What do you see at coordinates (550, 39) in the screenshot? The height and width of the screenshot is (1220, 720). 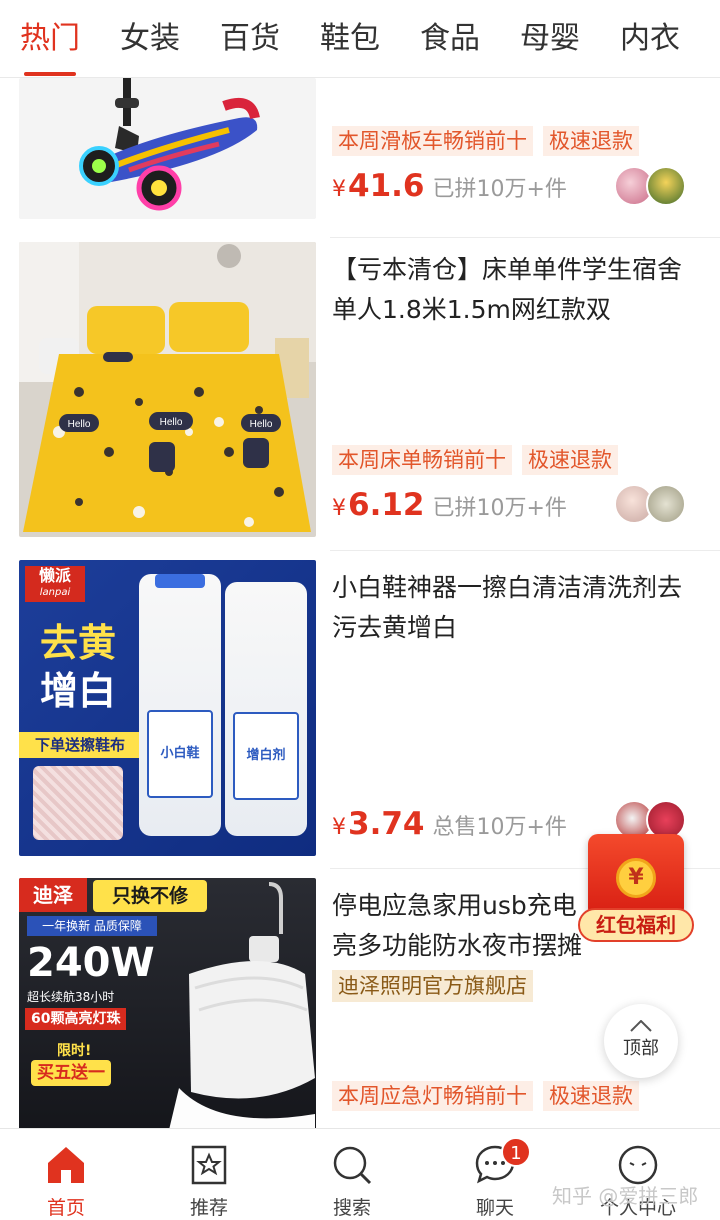 I see `tab-mother-baby: 母婴` at bounding box center [550, 39].